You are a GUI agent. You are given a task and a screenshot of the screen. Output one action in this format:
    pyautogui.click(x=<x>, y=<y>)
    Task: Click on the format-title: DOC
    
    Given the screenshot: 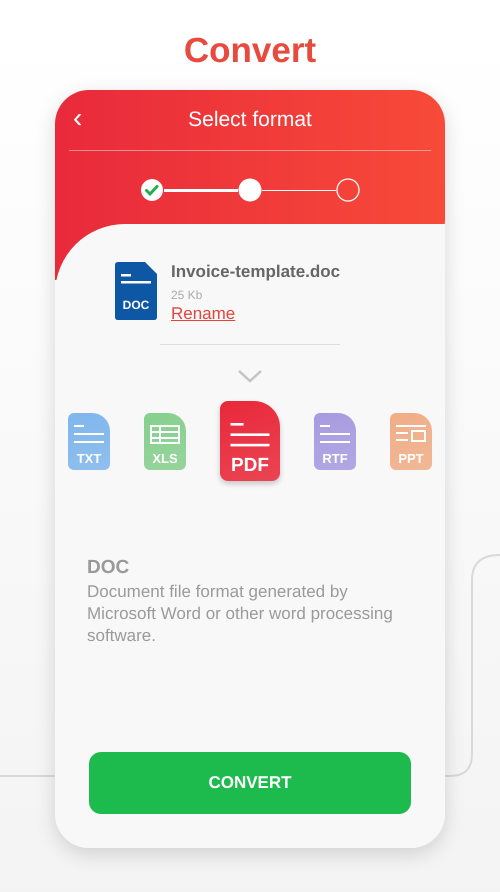 What is the action you would take?
    pyautogui.click(x=108, y=568)
    